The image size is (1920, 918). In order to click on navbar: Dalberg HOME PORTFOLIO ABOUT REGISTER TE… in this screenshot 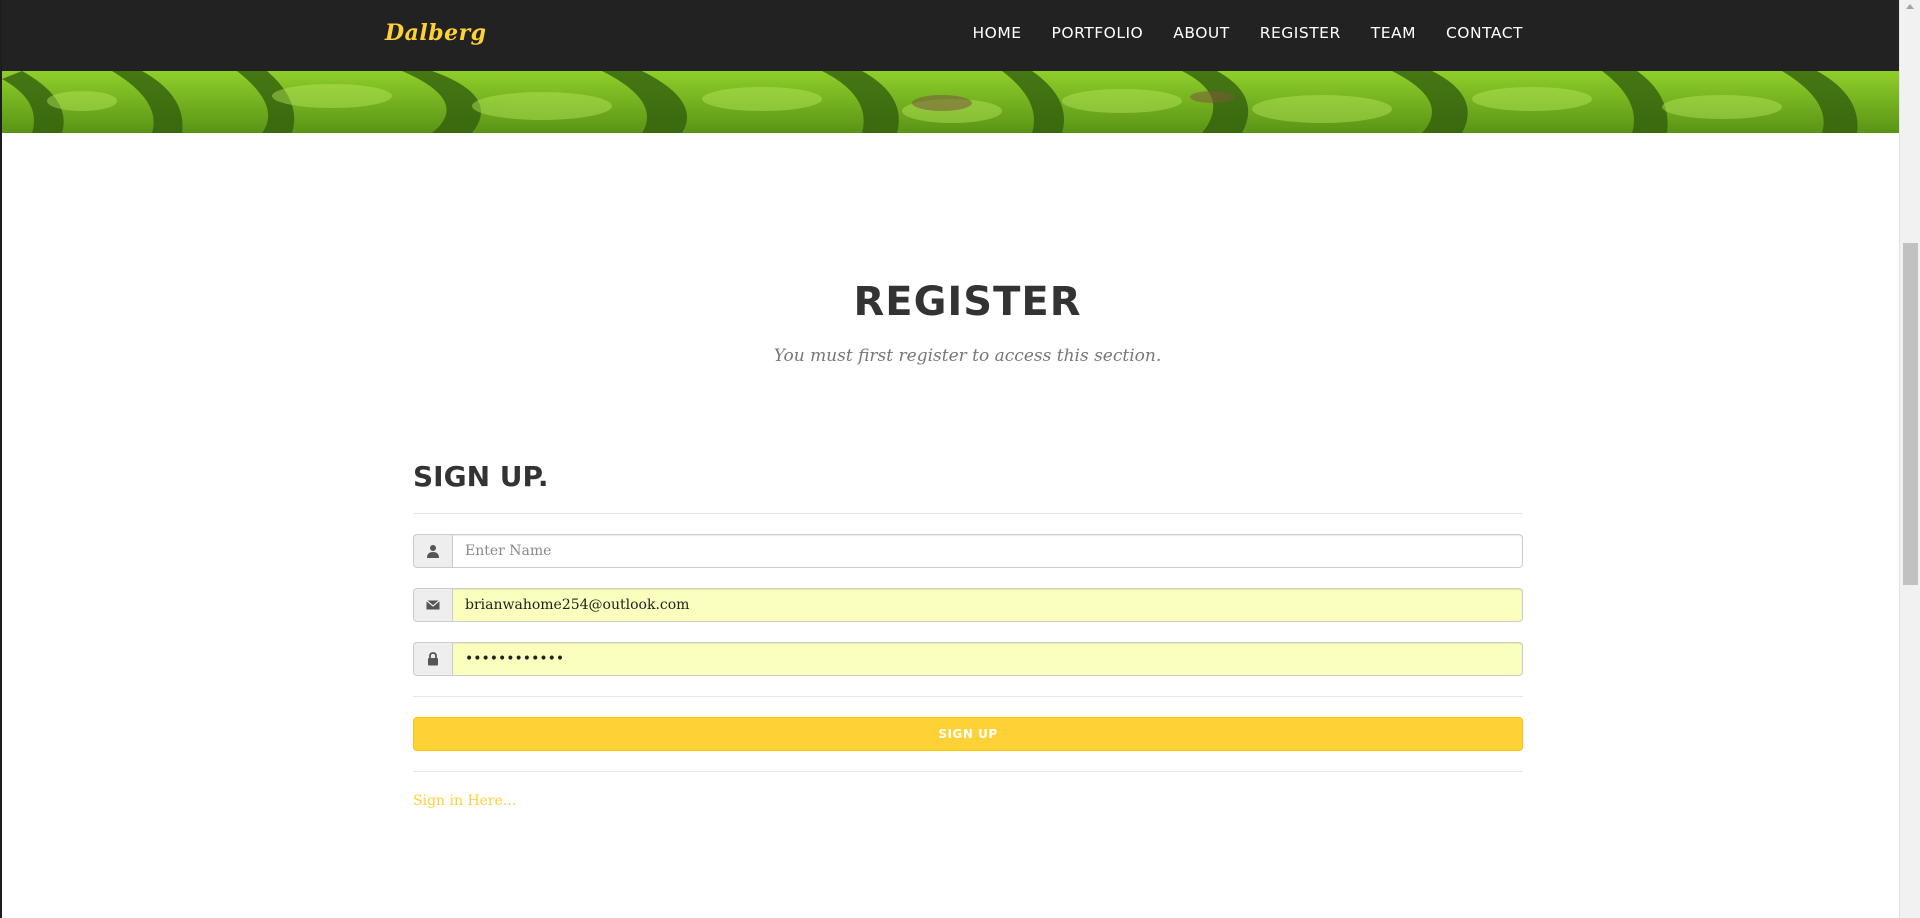, I will do `click(951, 35)`.